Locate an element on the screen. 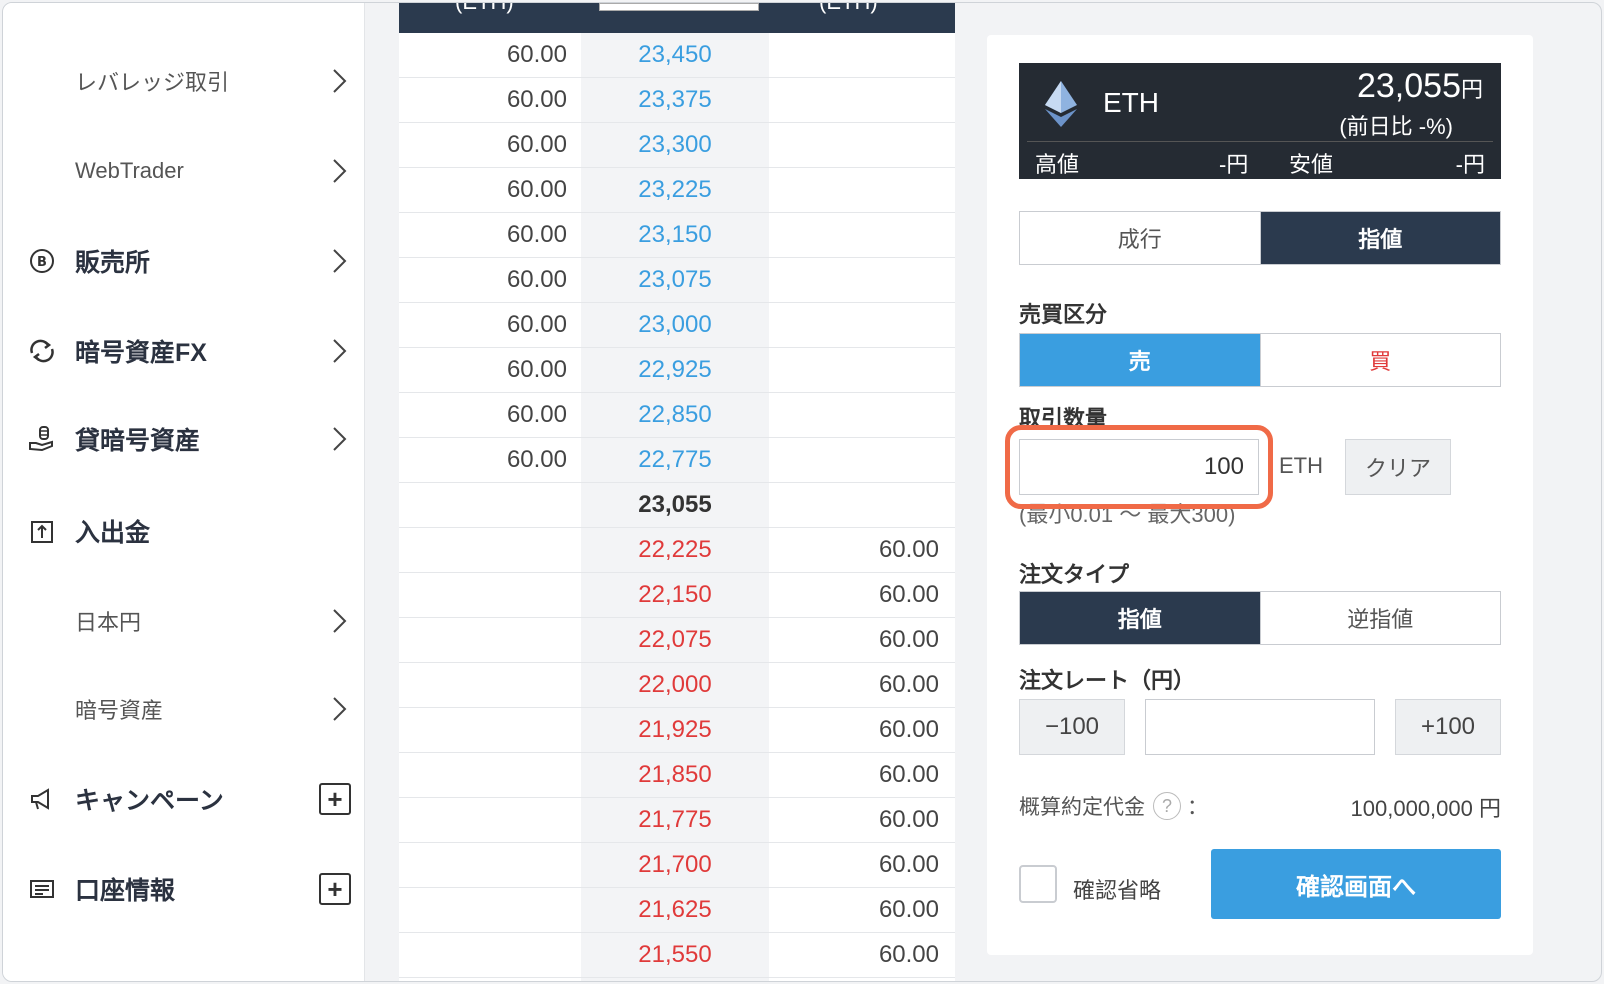 The width and height of the screenshot is (1604, 984). bid-price: 21,700 is located at coordinates (675, 864).